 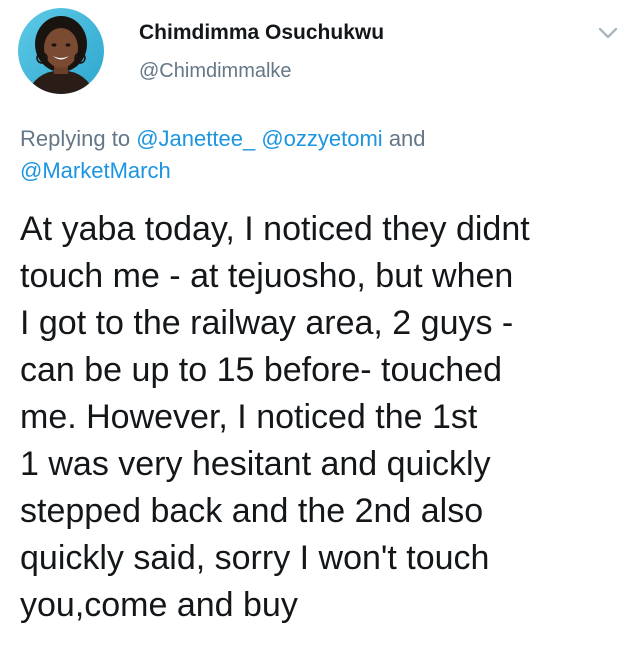 What do you see at coordinates (195, 138) in the screenshot?
I see `mention-link: @Janettee_` at bounding box center [195, 138].